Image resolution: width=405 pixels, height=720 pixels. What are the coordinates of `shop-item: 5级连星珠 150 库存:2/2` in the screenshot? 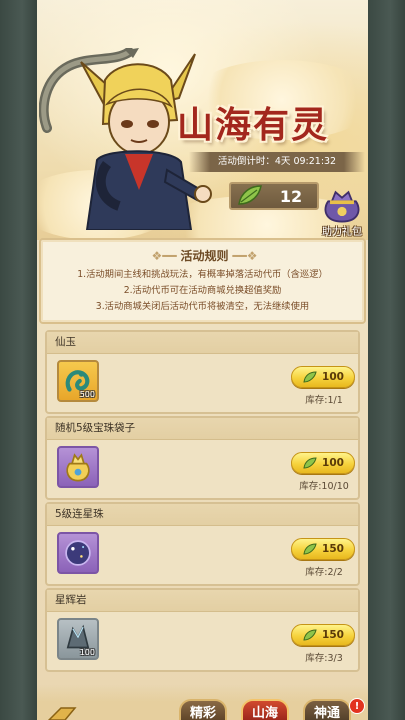 It's located at (202, 544).